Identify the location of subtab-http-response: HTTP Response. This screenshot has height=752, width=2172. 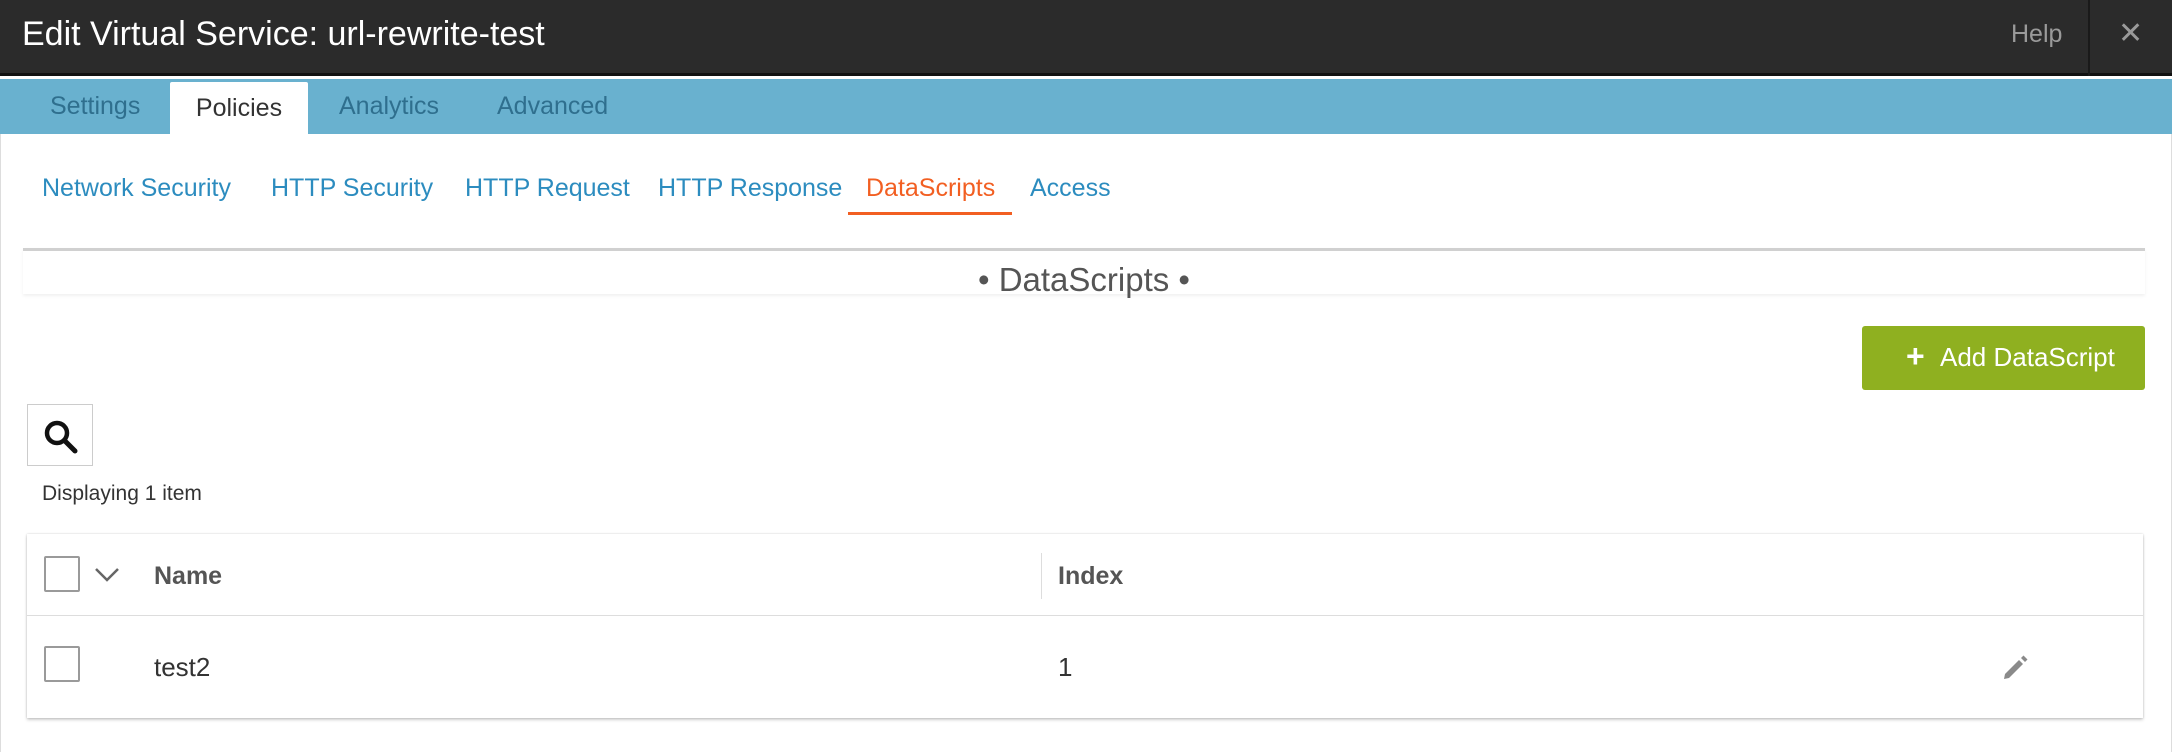
(750, 188).